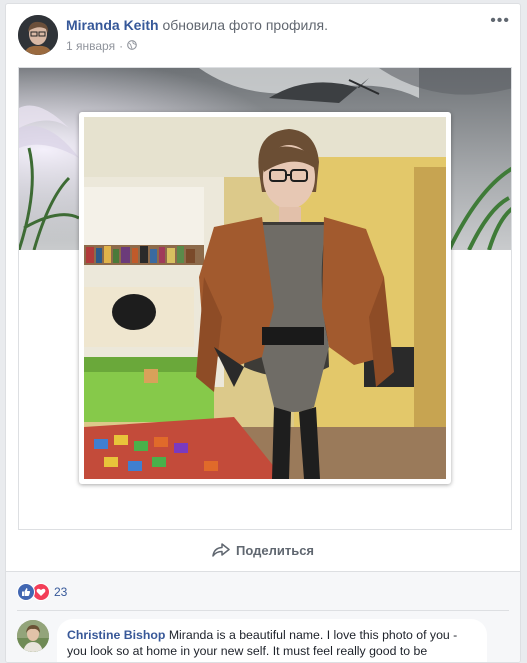 This screenshot has height=663, width=527. What do you see at coordinates (38, 35) in the screenshot?
I see `author-avatar` at bounding box center [38, 35].